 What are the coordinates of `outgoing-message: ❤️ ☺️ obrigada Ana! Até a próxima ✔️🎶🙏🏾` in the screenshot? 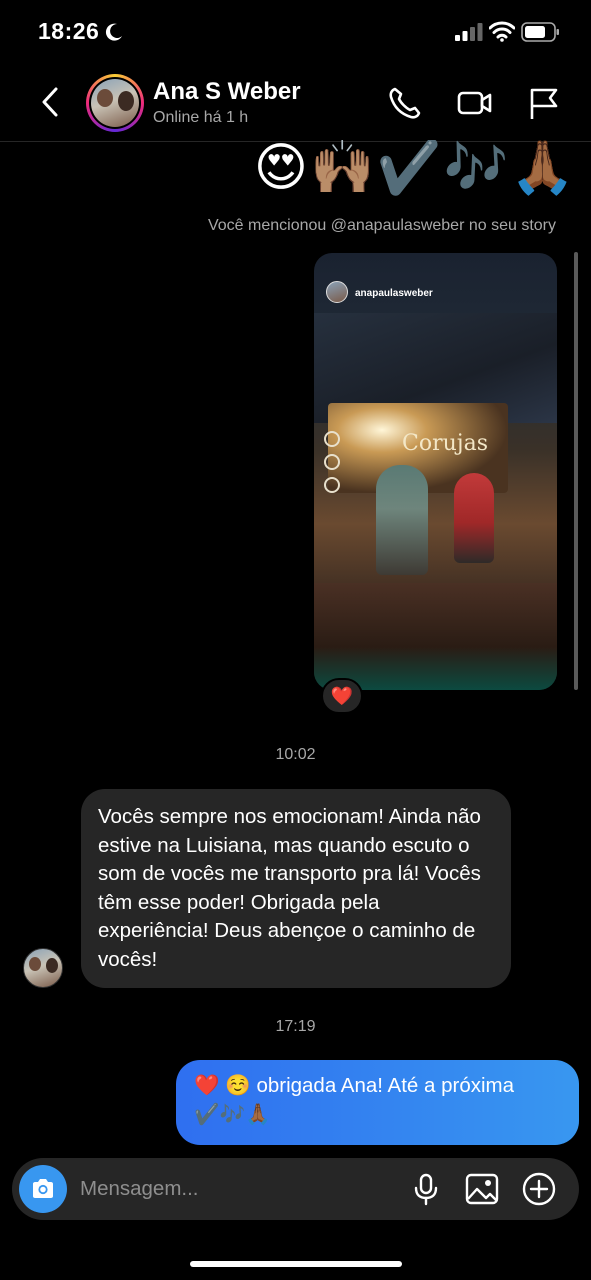 It's located at (377, 1102).